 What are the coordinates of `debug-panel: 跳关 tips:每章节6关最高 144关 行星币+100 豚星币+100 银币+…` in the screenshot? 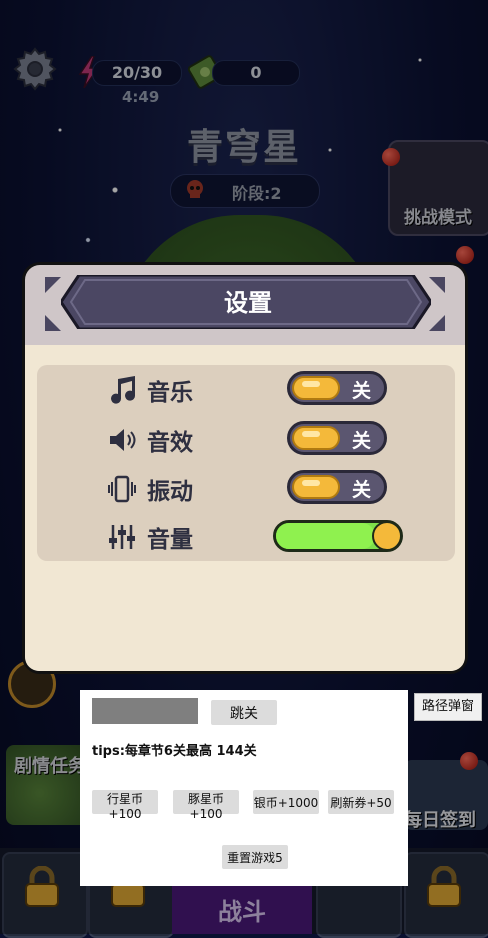 It's located at (244, 788).